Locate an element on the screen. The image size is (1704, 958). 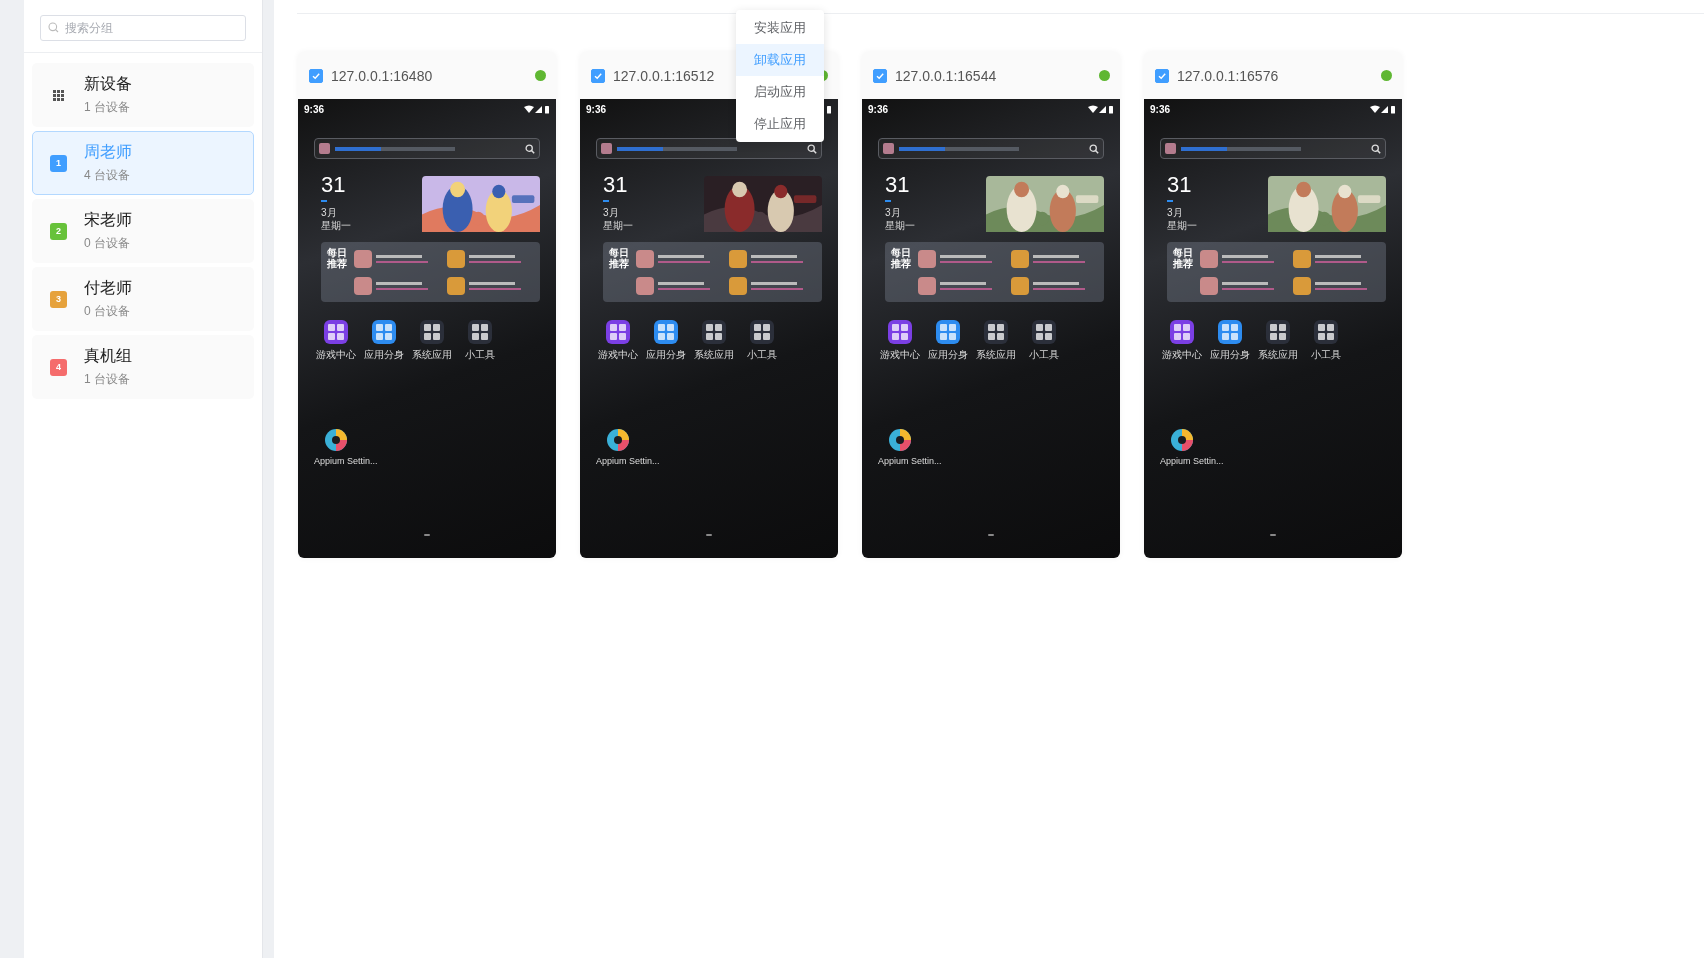
group-badge: 1 is located at coordinates (58, 163).